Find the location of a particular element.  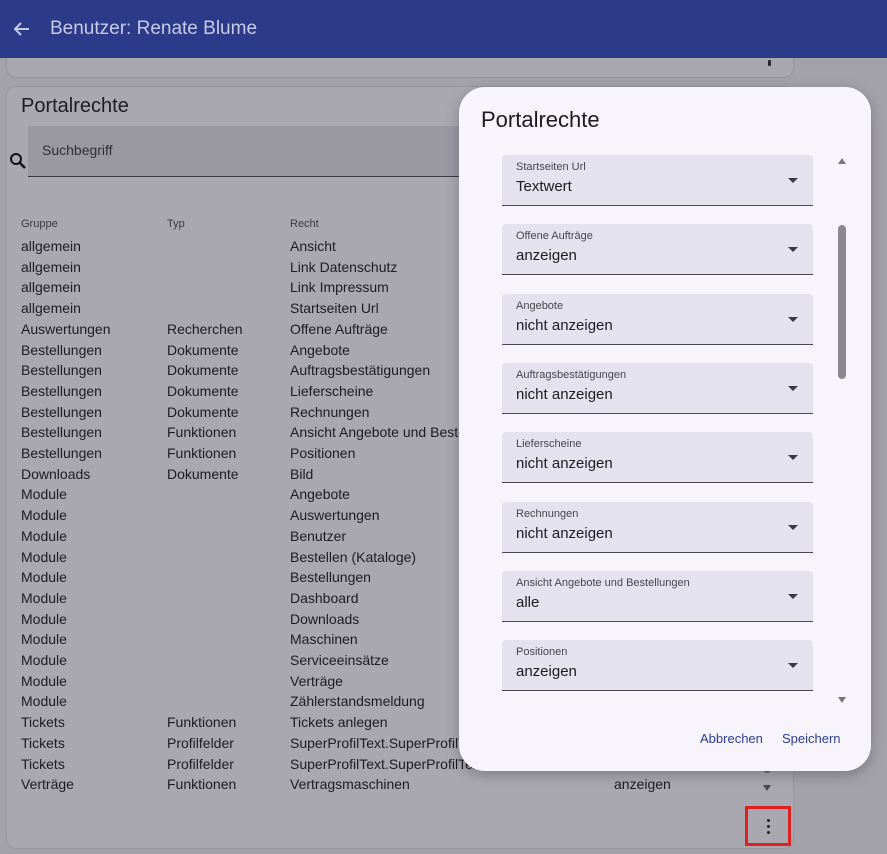

select-field: Offene Aufträge anzeigen is located at coordinates (657, 250).